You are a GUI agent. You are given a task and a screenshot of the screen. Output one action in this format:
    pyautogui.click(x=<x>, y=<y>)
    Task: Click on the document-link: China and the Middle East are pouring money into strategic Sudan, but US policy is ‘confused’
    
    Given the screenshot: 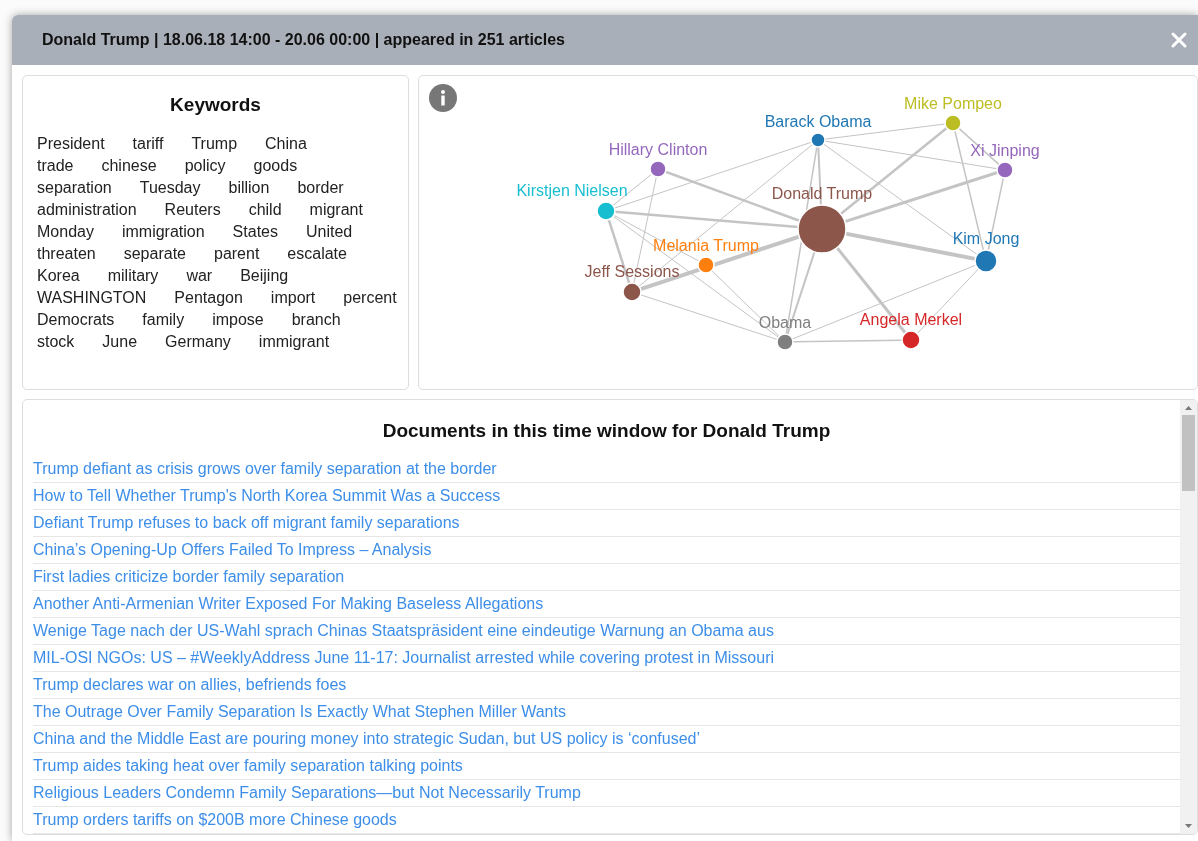 What is the action you would take?
    pyautogui.click(x=367, y=739)
    